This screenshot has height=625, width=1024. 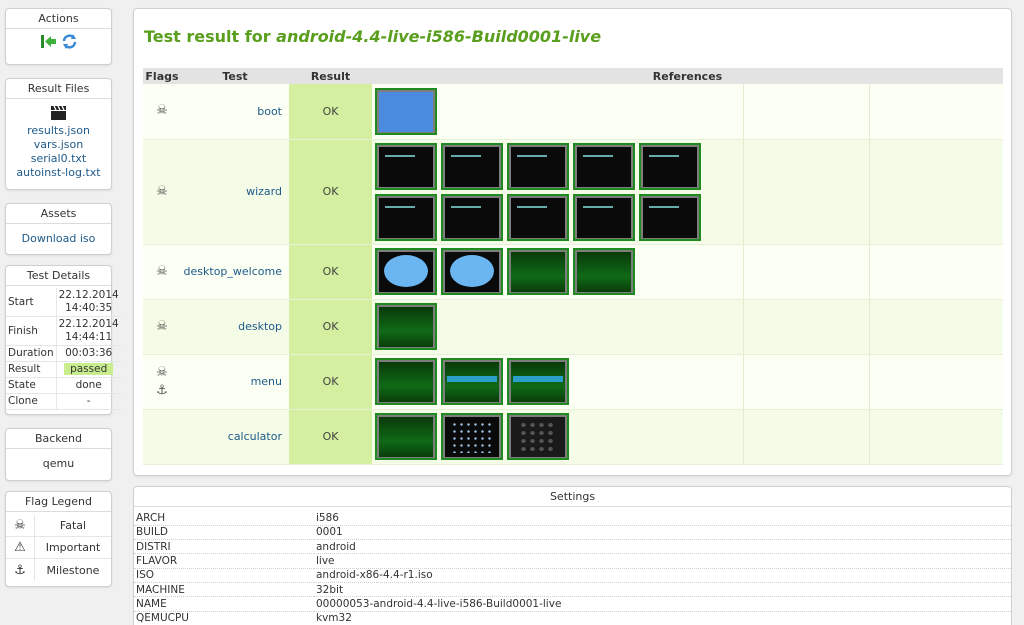 What do you see at coordinates (224, 618) in the screenshot?
I see `setting-key: QEMUCPU` at bounding box center [224, 618].